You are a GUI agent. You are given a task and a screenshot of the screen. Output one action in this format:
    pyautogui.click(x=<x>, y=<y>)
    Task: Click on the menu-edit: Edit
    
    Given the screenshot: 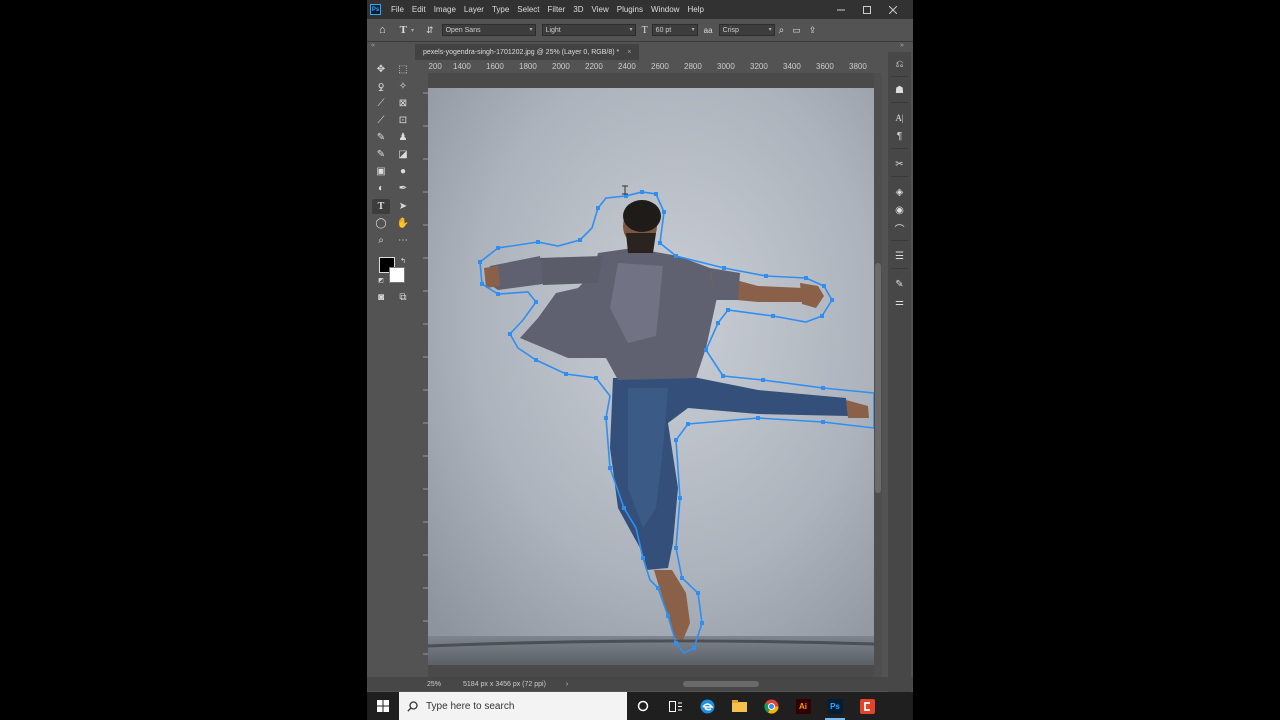 What is the action you would take?
    pyautogui.click(x=419, y=9)
    